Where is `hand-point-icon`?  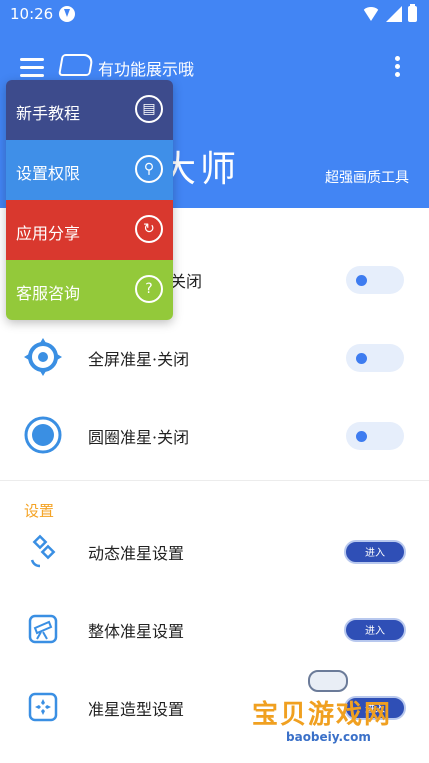 hand-point-icon is located at coordinates (76, 65).